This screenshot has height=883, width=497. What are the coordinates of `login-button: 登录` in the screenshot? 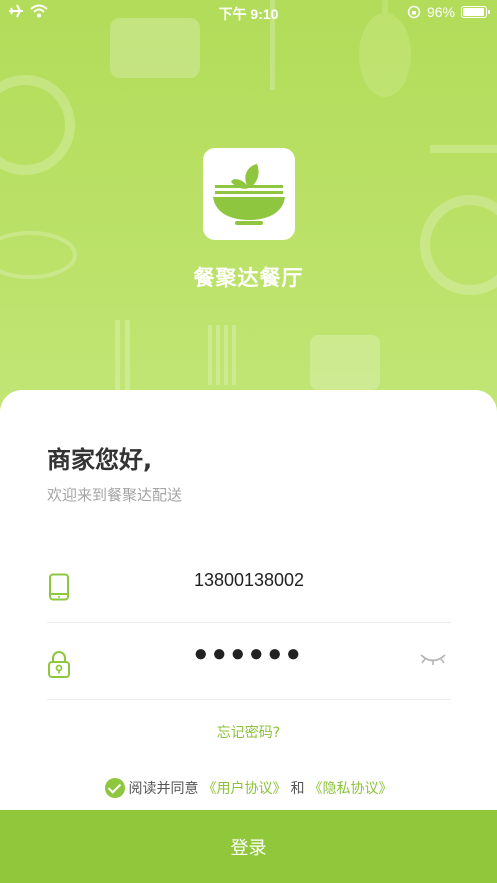 It's located at (248, 846).